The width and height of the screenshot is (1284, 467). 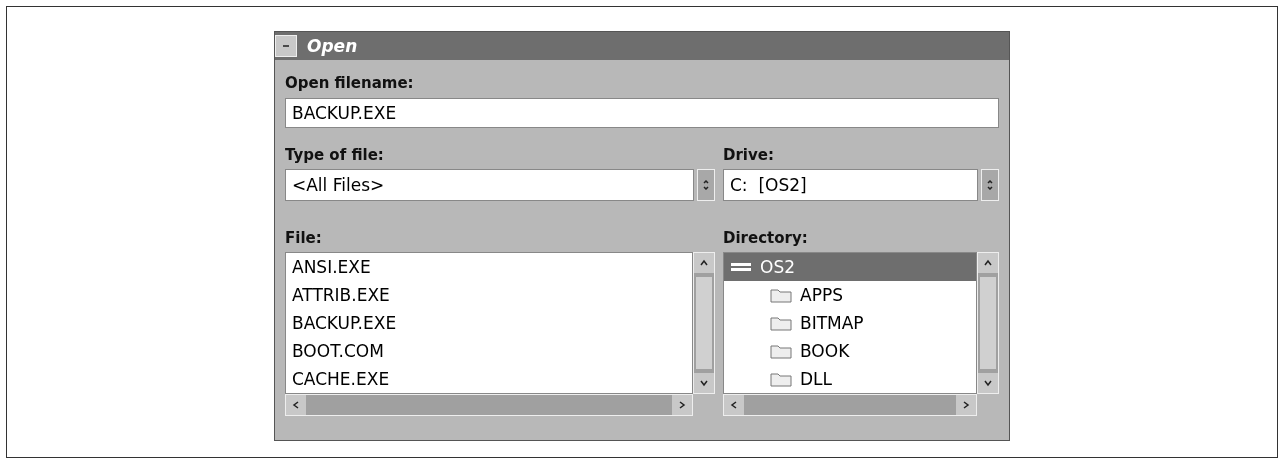 I want to click on field-label: Open filename:, so click(x=350, y=83).